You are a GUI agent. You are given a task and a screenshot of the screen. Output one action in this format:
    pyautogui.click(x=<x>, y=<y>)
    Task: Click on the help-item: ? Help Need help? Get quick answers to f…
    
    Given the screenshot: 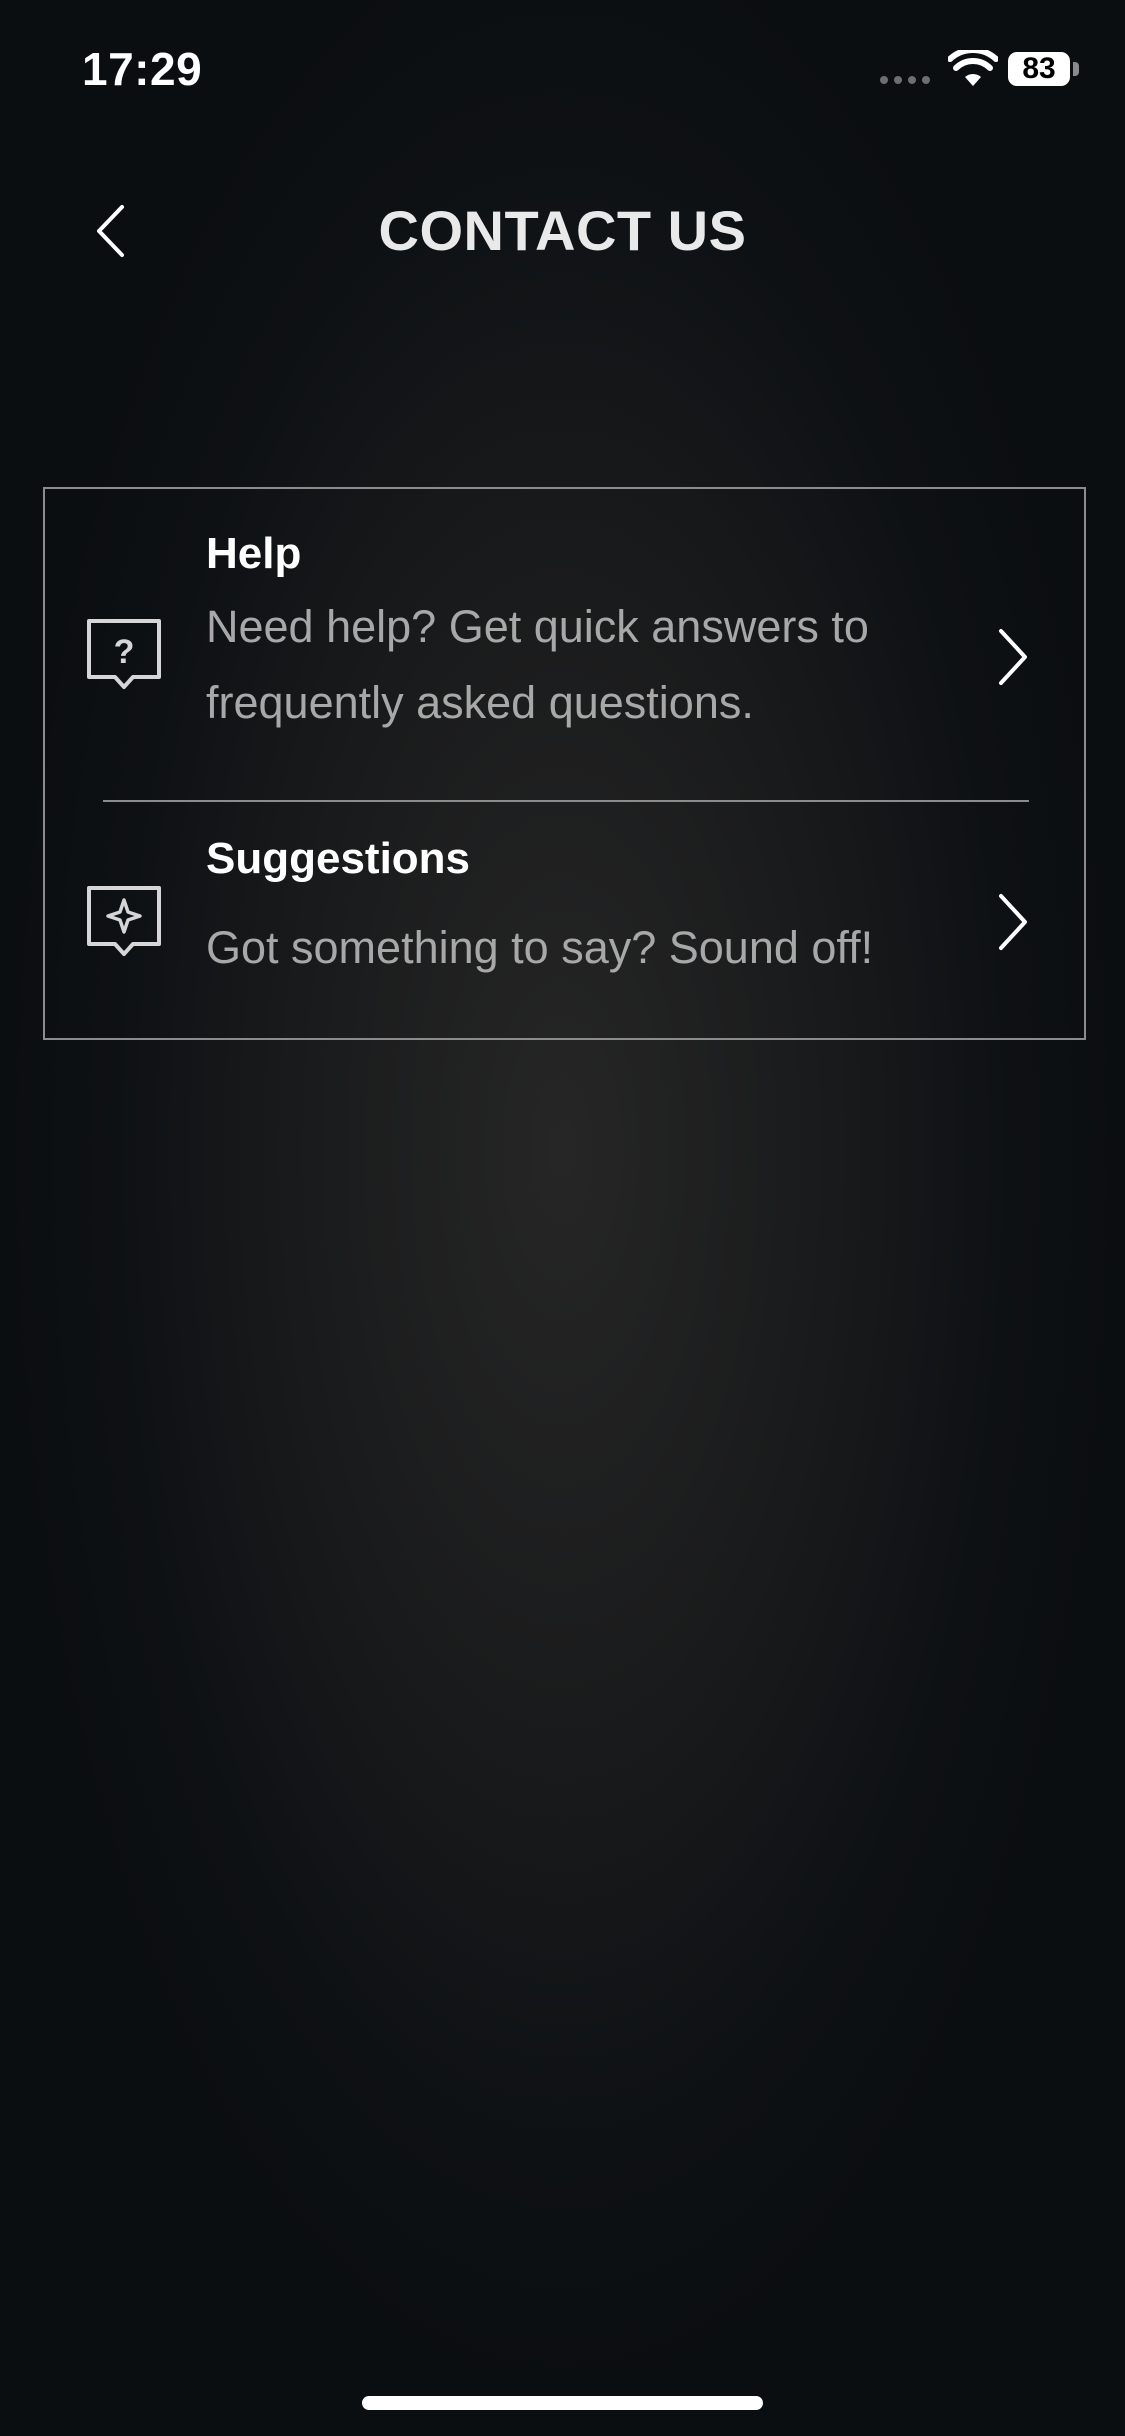 What is the action you would take?
    pyautogui.click(x=564, y=645)
    